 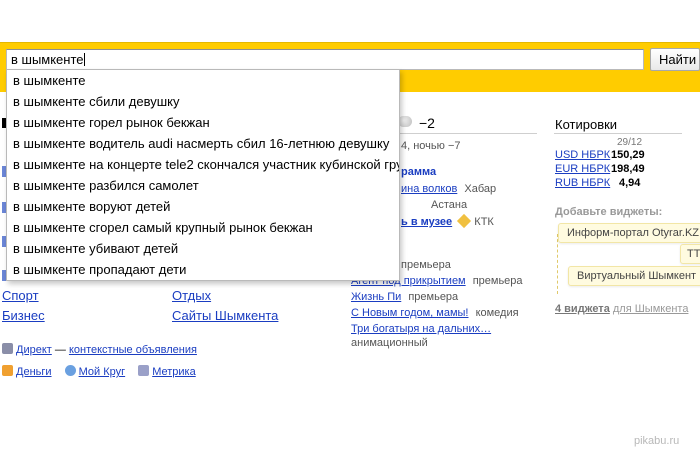 I want to click on weather-temp: −2, so click(x=427, y=123).